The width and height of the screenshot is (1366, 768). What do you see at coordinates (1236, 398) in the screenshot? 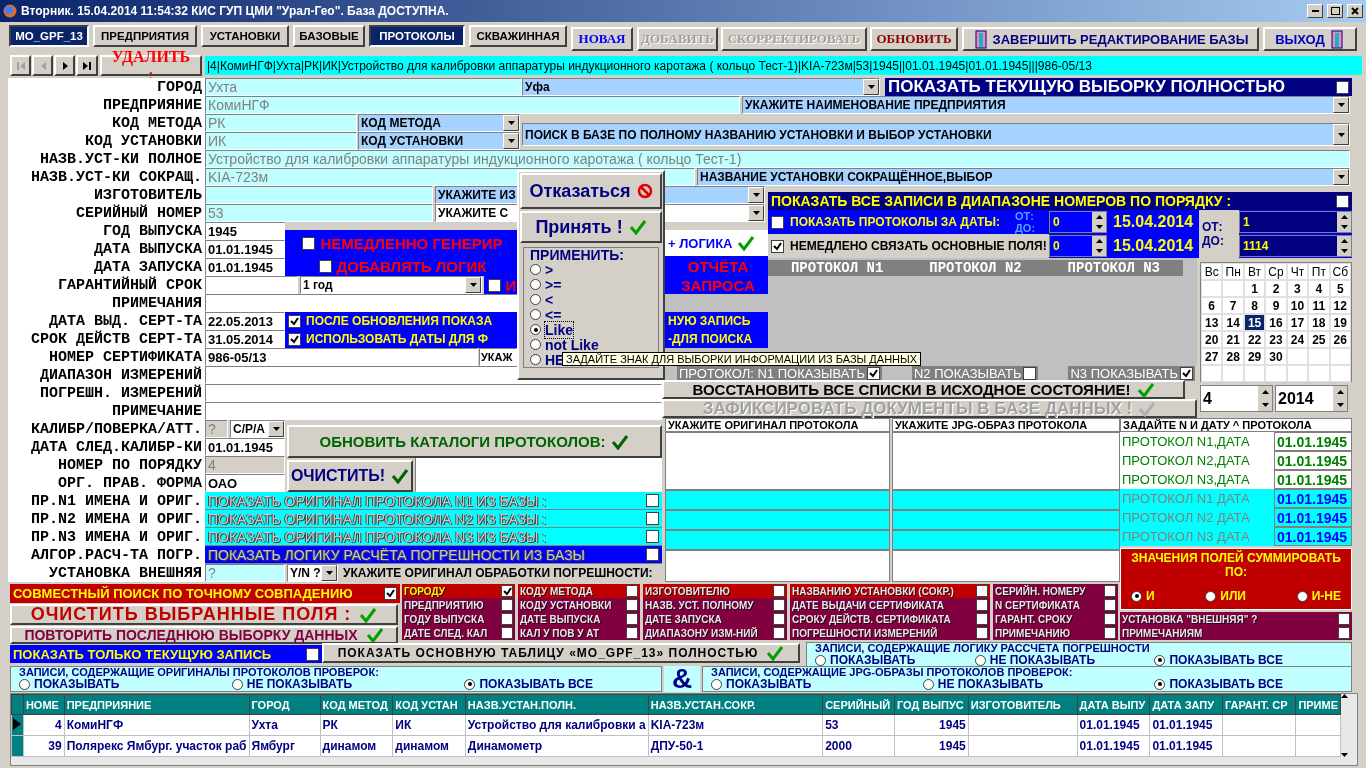
I see `month-spinner: 4` at bounding box center [1236, 398].